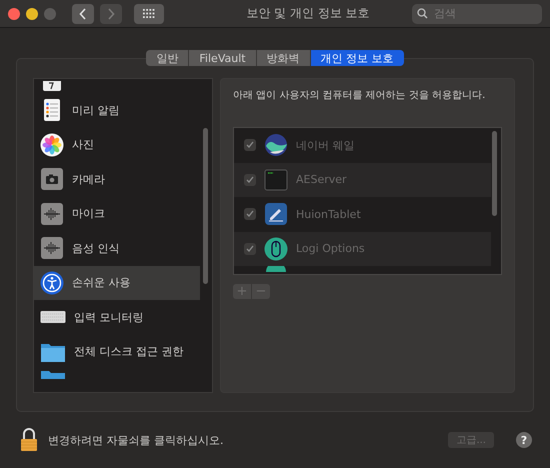 The width and height of the screenshot is (550, 468). What do you see at coordinates (53, 374) in the screenshot?
I see `folder-icon` at bounding box center [53, 374].